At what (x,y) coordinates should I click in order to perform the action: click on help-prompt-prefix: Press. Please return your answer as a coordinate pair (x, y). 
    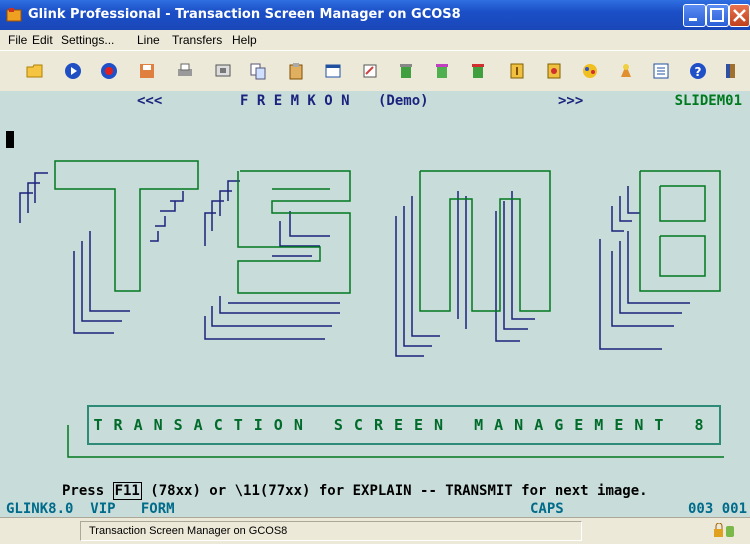
    Looking at the image, I should click on (87, 491).